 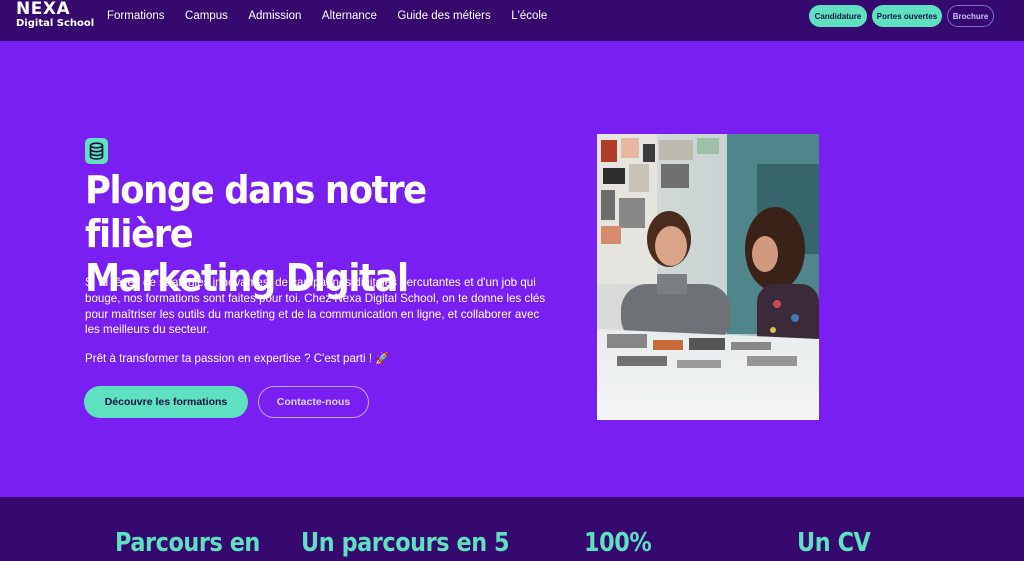 What do you see at coordinates (313, 402) in the screenshot?
I see `contact-button: Contacte-nous` at bounding box center [313, 402].